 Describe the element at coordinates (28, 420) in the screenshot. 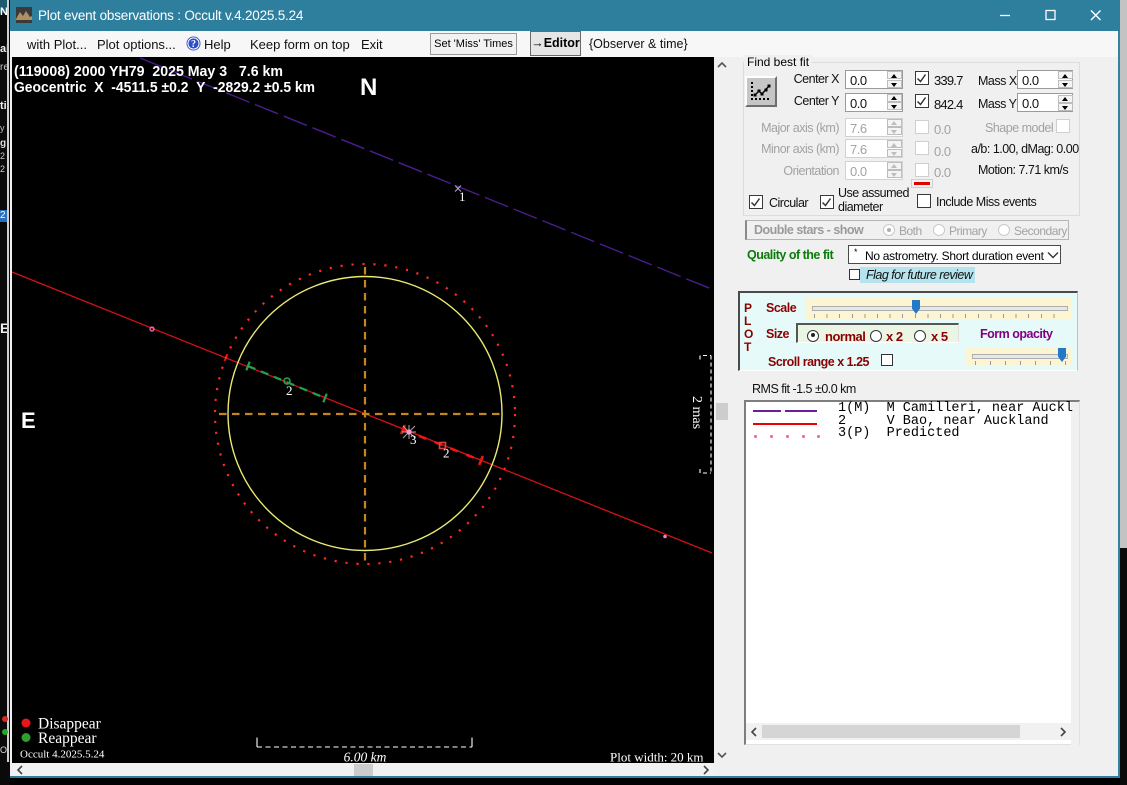

I see `svg-text: E` at that location.